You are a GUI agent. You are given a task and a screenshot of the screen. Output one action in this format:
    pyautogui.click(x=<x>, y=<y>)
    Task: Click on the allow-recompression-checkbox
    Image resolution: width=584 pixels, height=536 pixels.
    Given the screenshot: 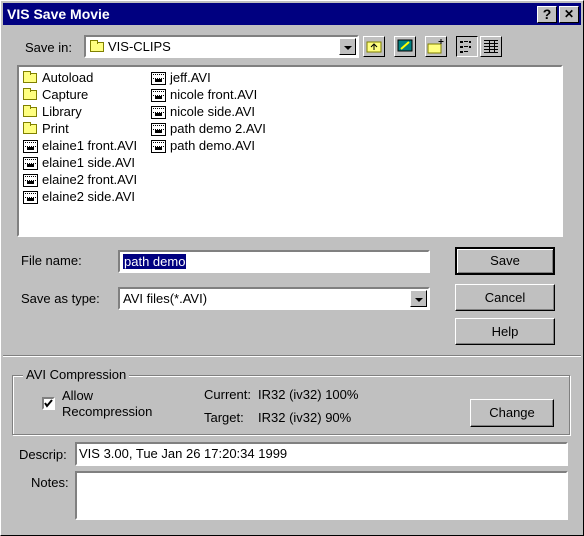 What is the action you would take?
    pyautogui.click(x=48, y=403)
    